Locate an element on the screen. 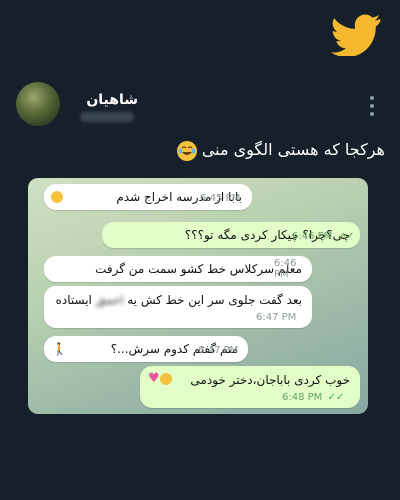  kissing-heart-icon: ♥ is located at coordinates (161, 378).